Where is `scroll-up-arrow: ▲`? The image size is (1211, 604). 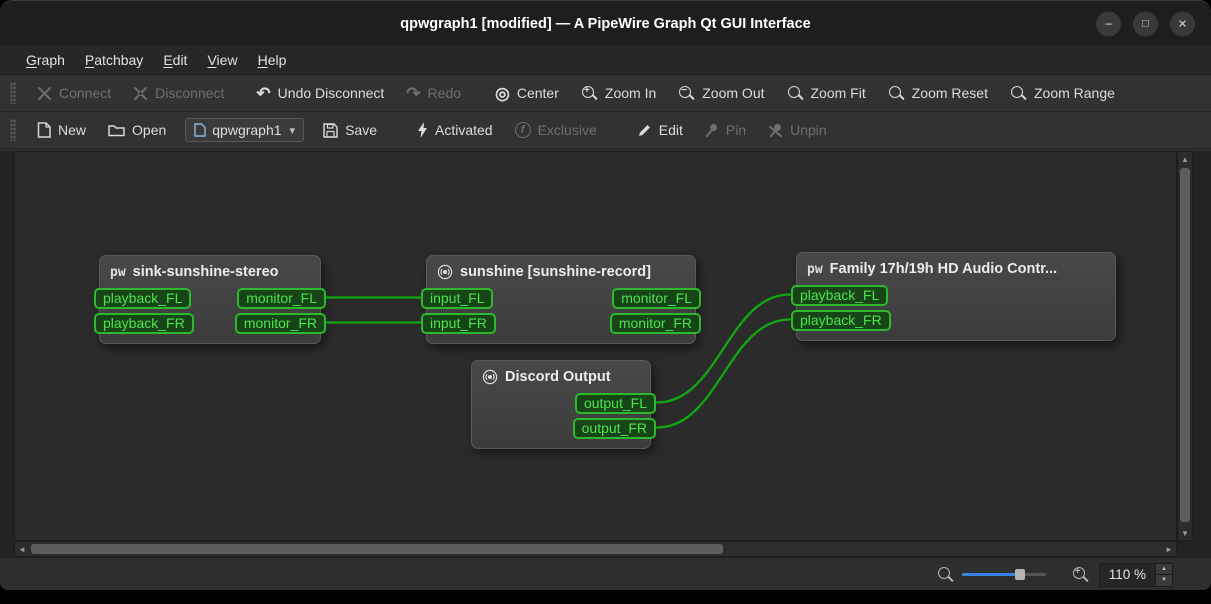 scroll-up-arrow: ▲ is located at coordinates (1185, 159).